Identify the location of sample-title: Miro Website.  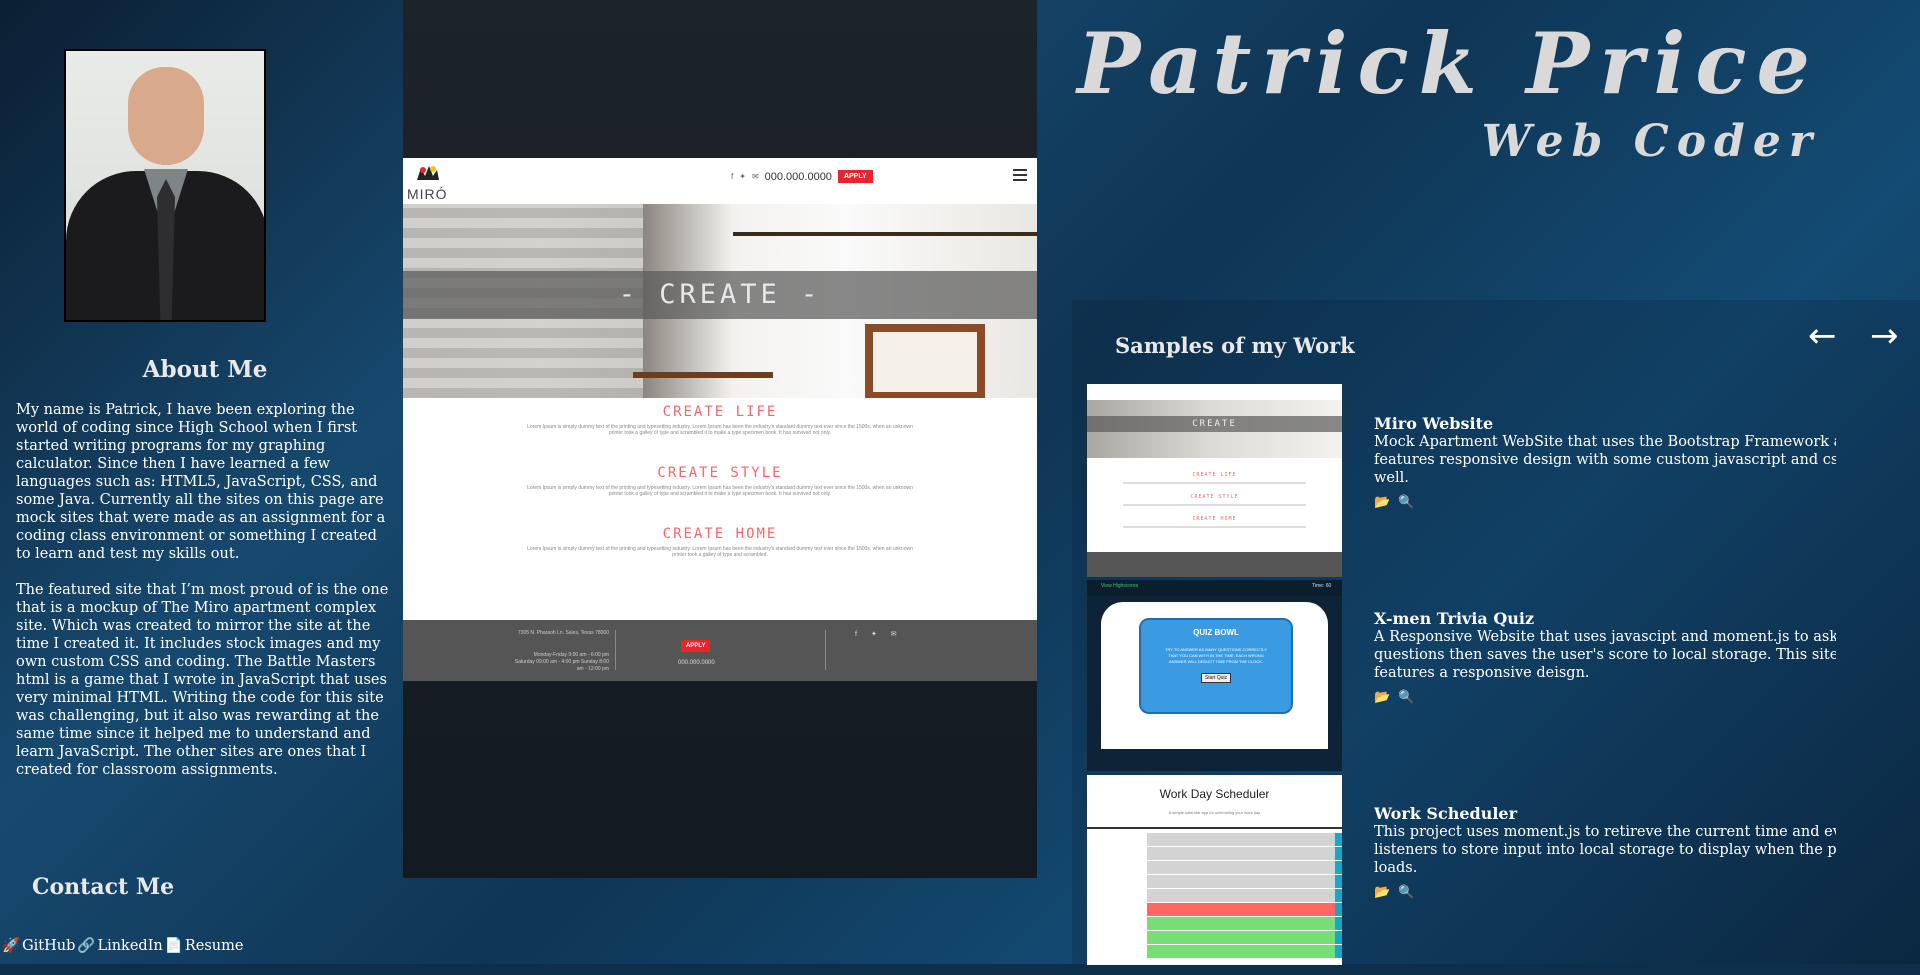
(1434, 423).